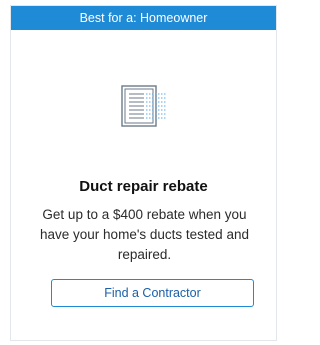  I want to click on find-contractor-button: Find a Contractor, so click(152, 293).